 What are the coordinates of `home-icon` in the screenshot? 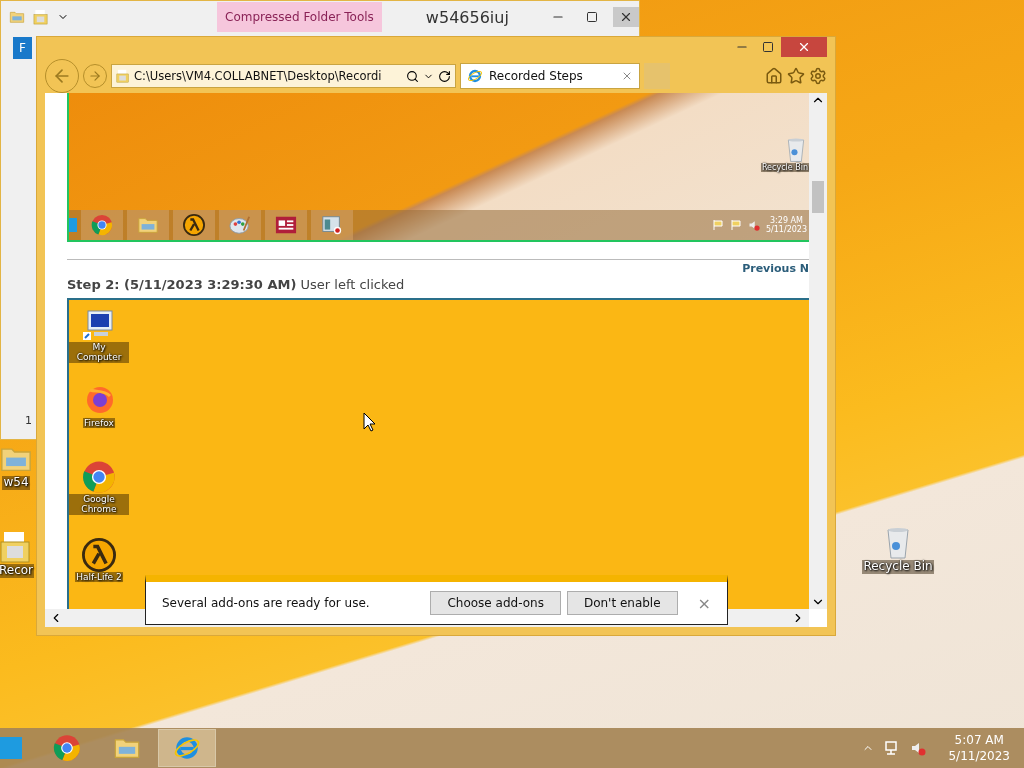 It's located at (774, 76).